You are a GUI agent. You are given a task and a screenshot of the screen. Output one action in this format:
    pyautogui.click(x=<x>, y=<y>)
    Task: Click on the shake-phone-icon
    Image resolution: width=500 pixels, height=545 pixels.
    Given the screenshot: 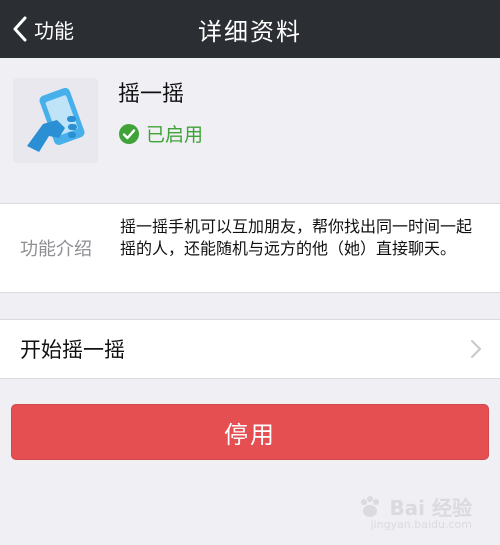 What is the action you would take?
    pyautogui.click(x=56, y=119)
    